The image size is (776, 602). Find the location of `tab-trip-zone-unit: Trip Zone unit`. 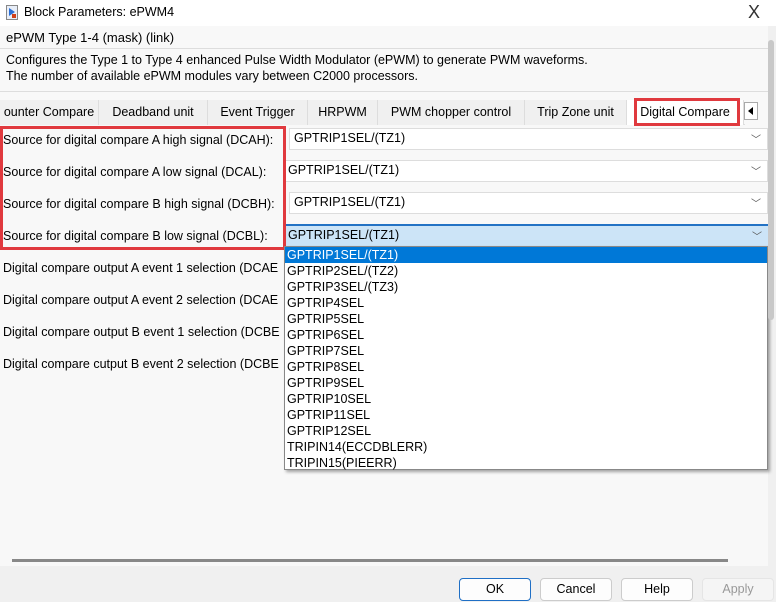

tab-trip-zone-unit: Trip Zone unit is located at coordinates (576, 112).